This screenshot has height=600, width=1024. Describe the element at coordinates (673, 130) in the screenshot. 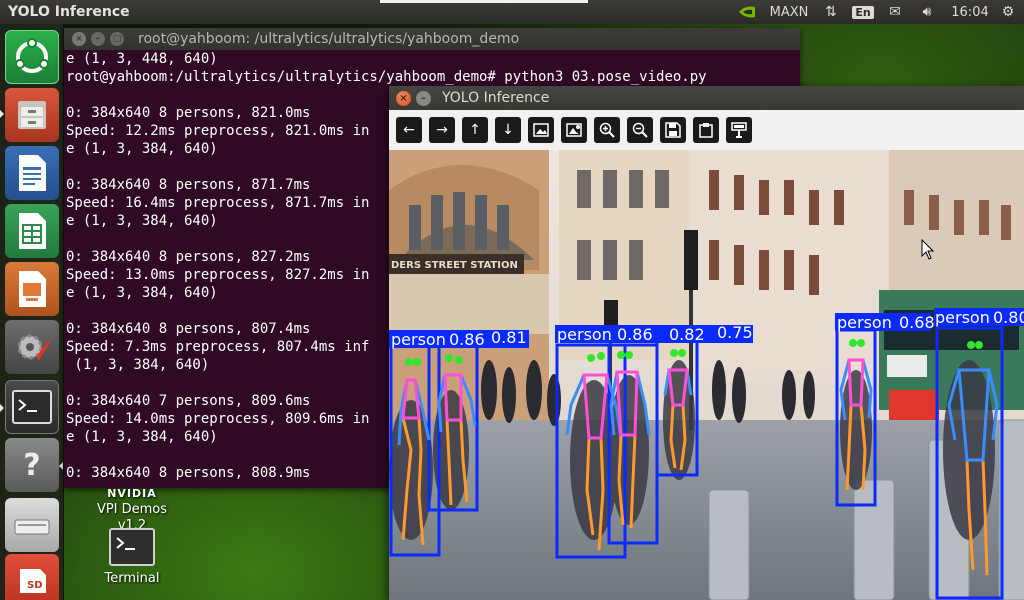

I see `save-icon` at that location.